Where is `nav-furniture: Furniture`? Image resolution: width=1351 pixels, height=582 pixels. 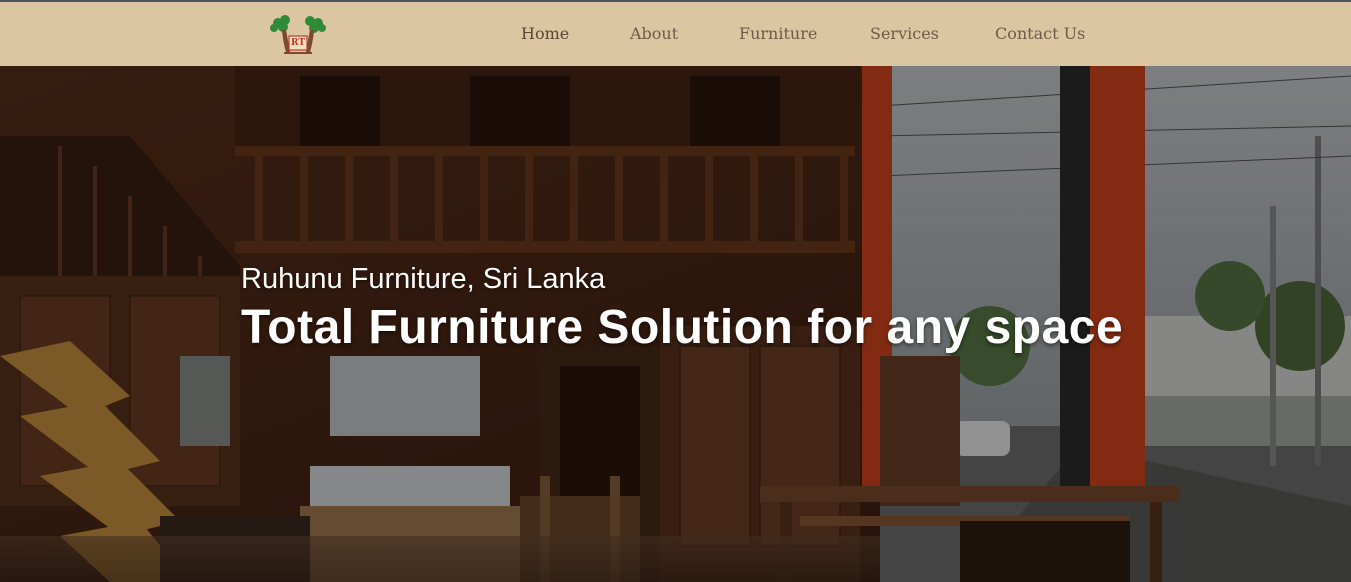
nav-furniture: Furniture is located at coordinates (778, 33).